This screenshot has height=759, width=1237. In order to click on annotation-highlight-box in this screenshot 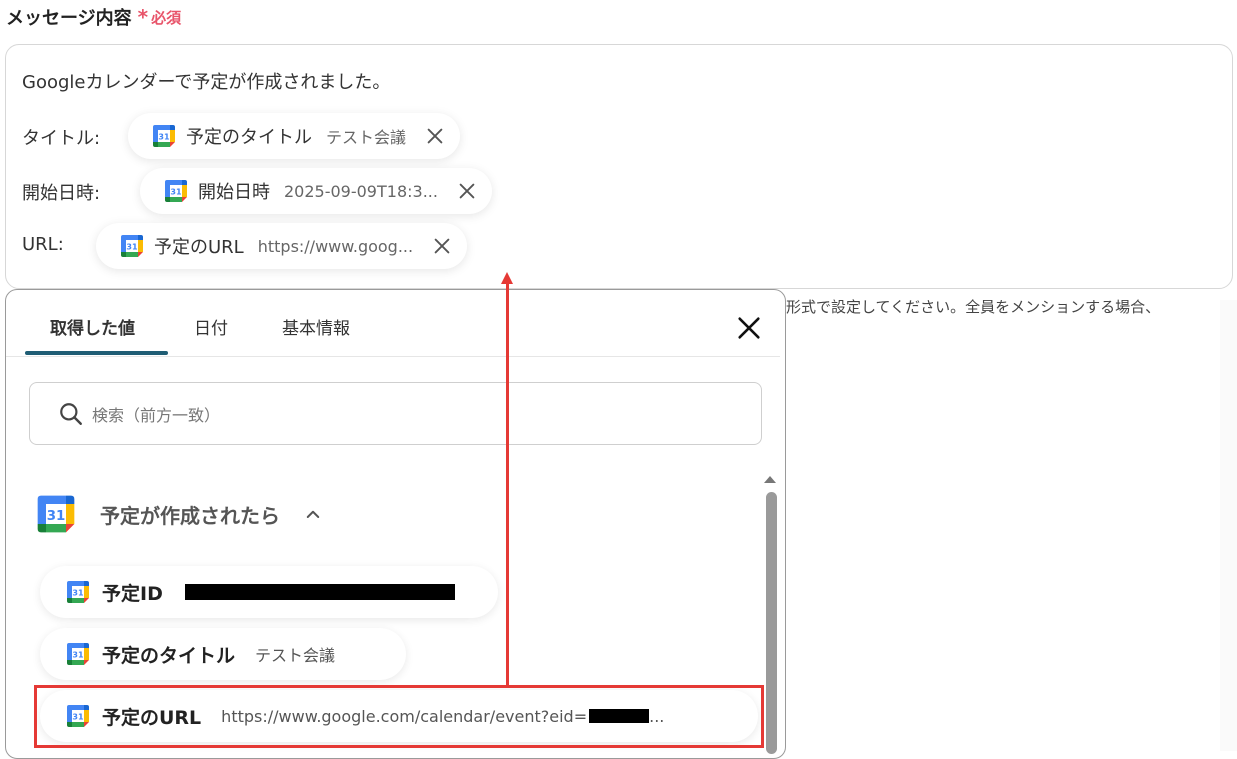, I will do `click(399, 716)`.